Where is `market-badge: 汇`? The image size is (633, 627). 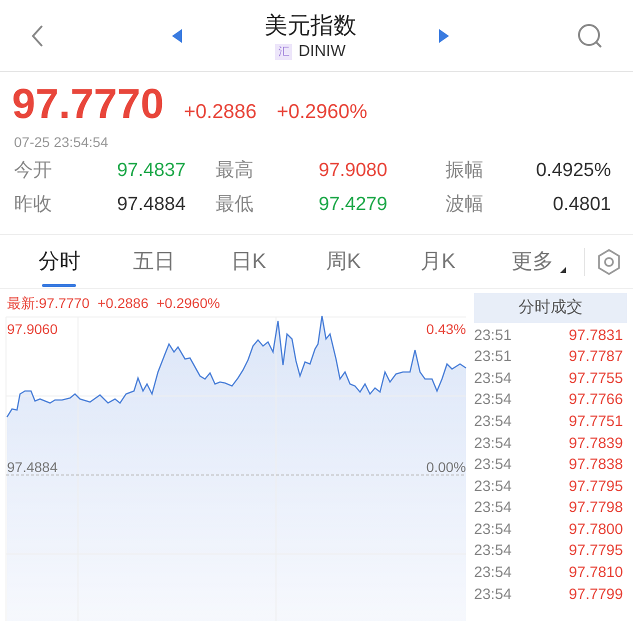 market-badge: 汇 is located at coordinates (283, 52).